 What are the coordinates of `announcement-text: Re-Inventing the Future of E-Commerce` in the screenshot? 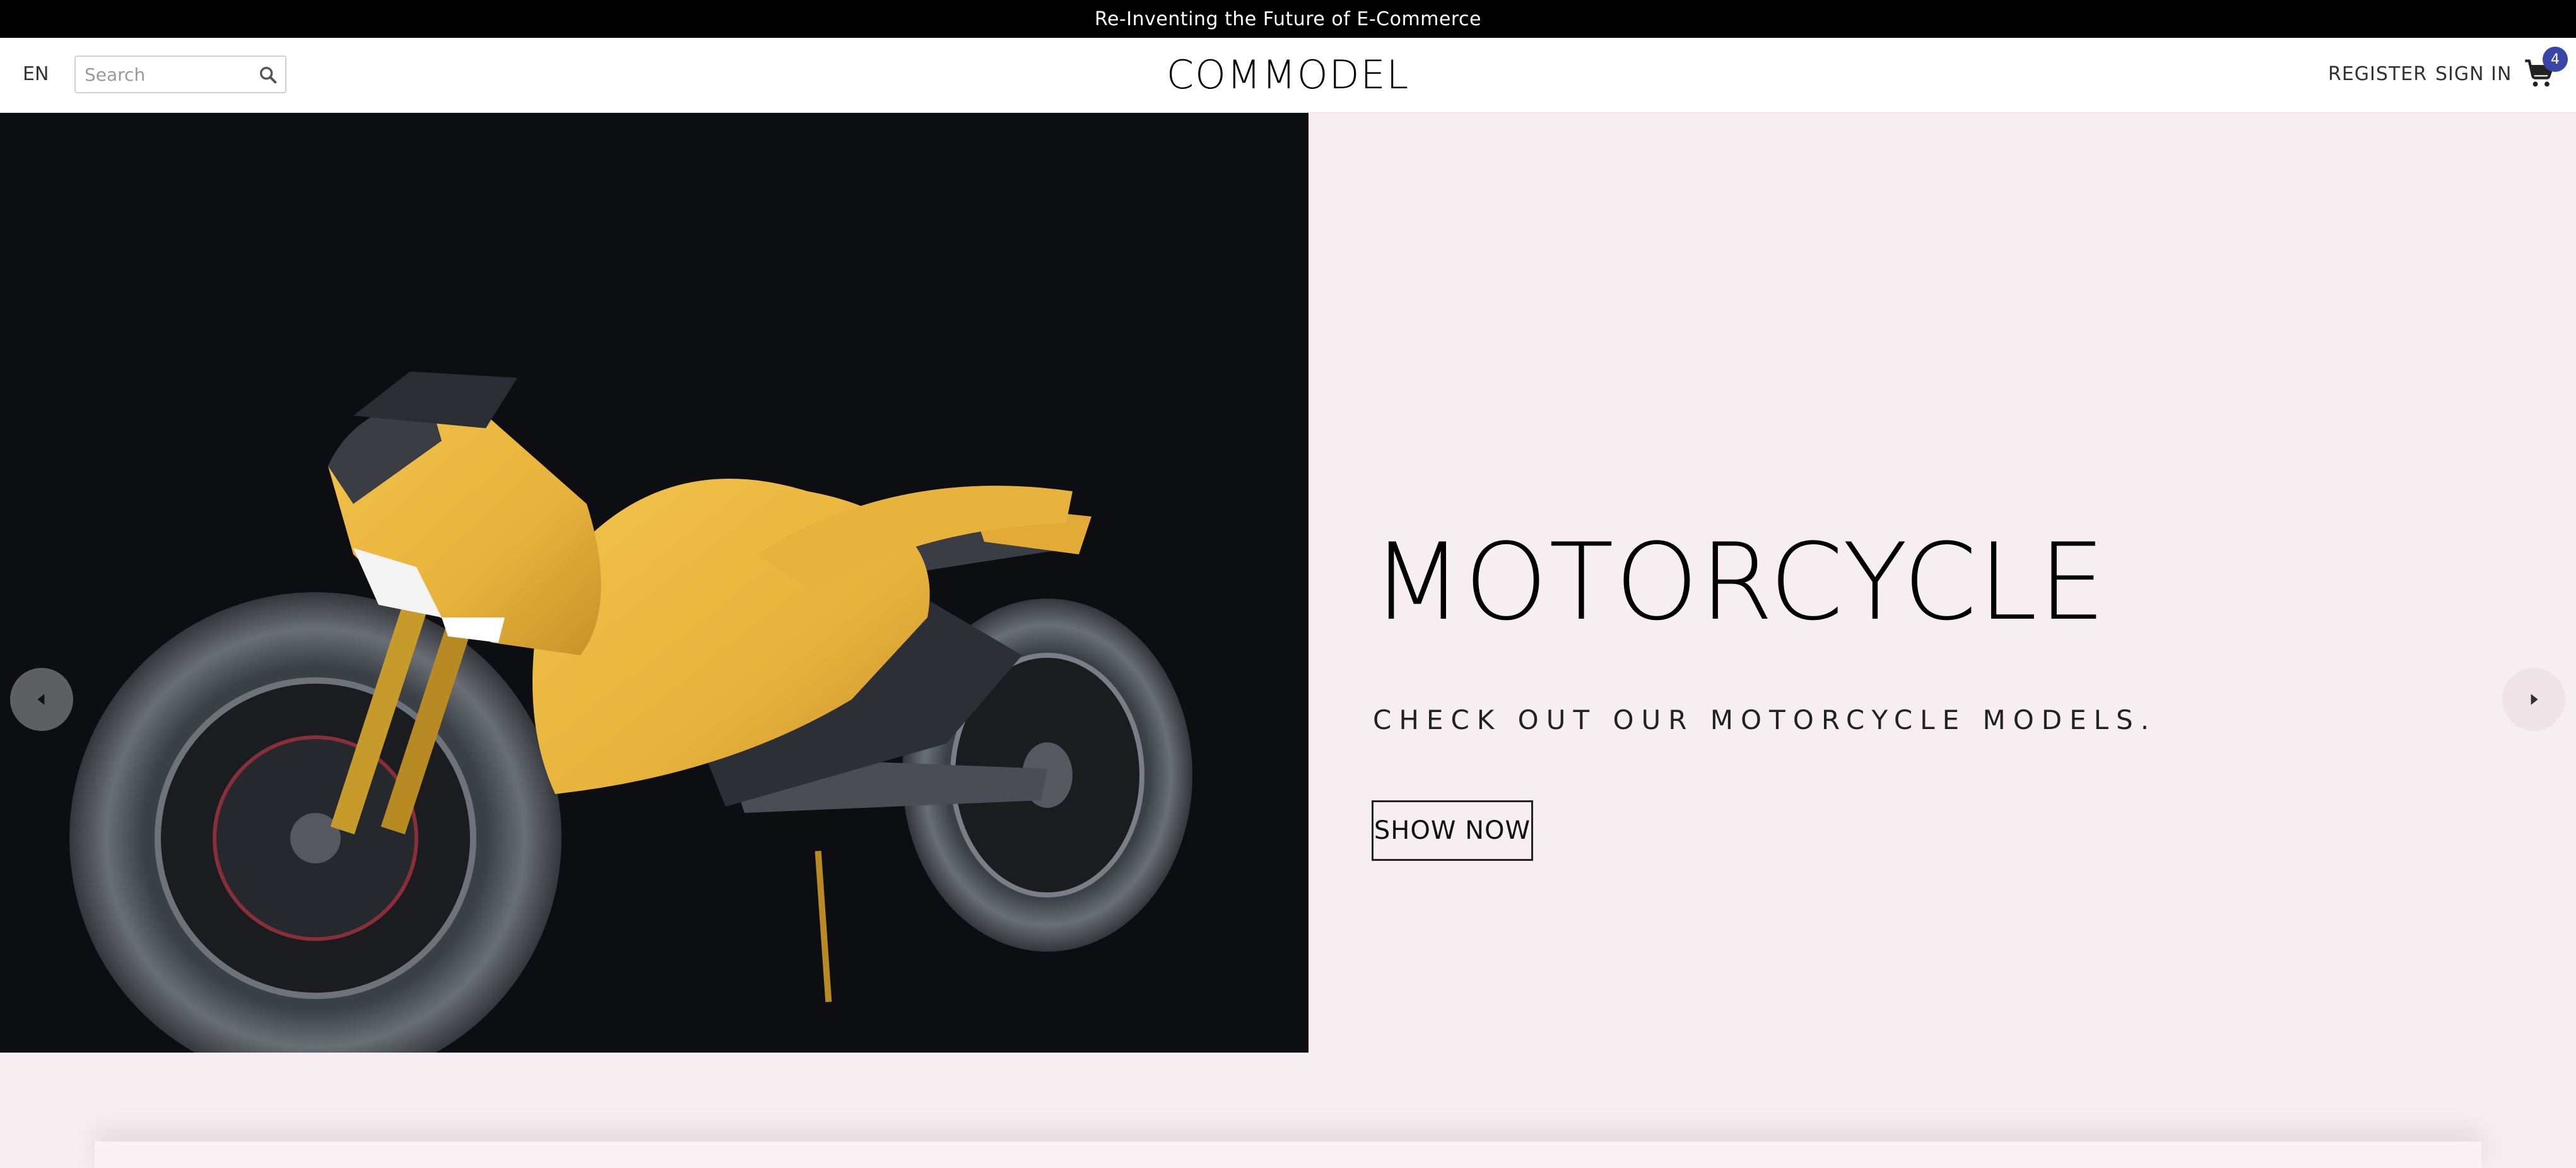 It's located at (1288, 19).